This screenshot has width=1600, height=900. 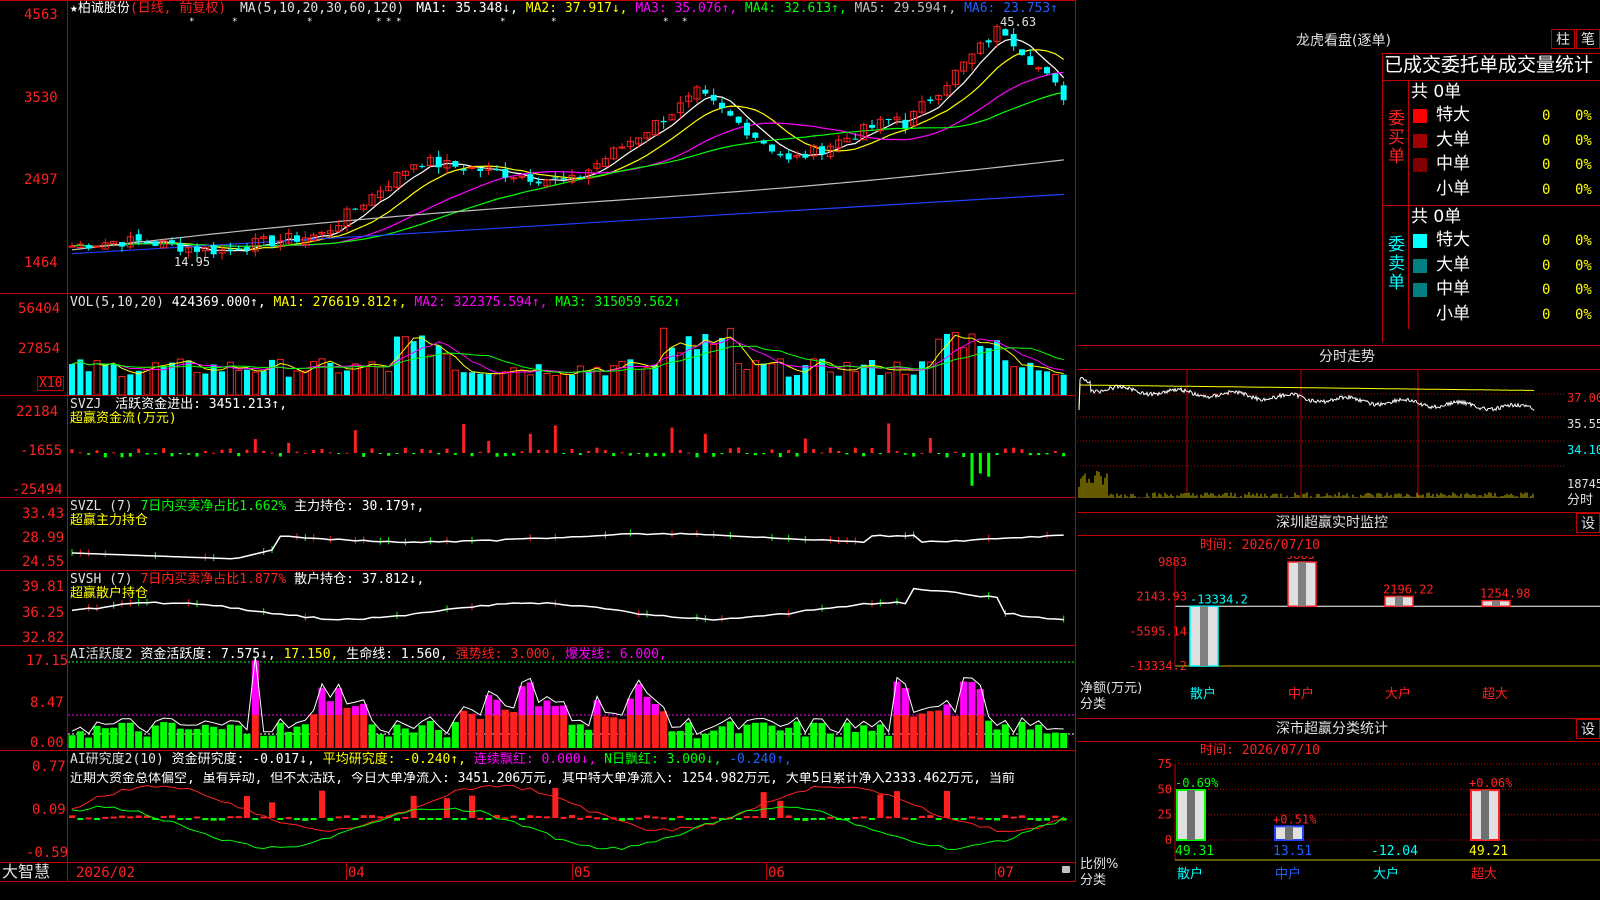 I want to click on star-marker: *, so click(x=553, y=22).